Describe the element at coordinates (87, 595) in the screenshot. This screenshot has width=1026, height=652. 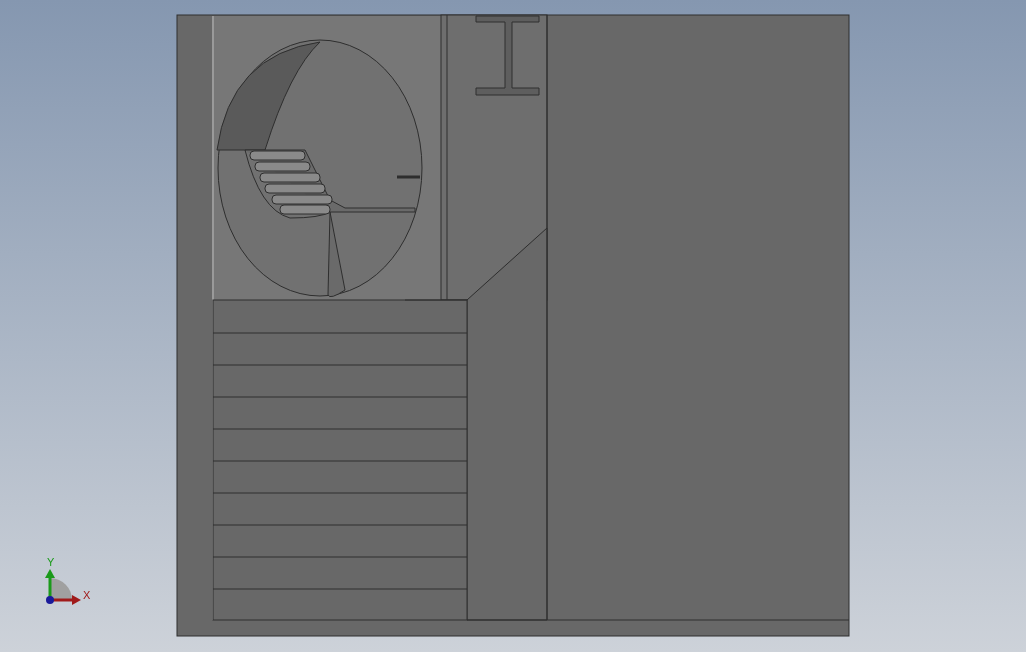
I see `x-axis-label: X` at that location.